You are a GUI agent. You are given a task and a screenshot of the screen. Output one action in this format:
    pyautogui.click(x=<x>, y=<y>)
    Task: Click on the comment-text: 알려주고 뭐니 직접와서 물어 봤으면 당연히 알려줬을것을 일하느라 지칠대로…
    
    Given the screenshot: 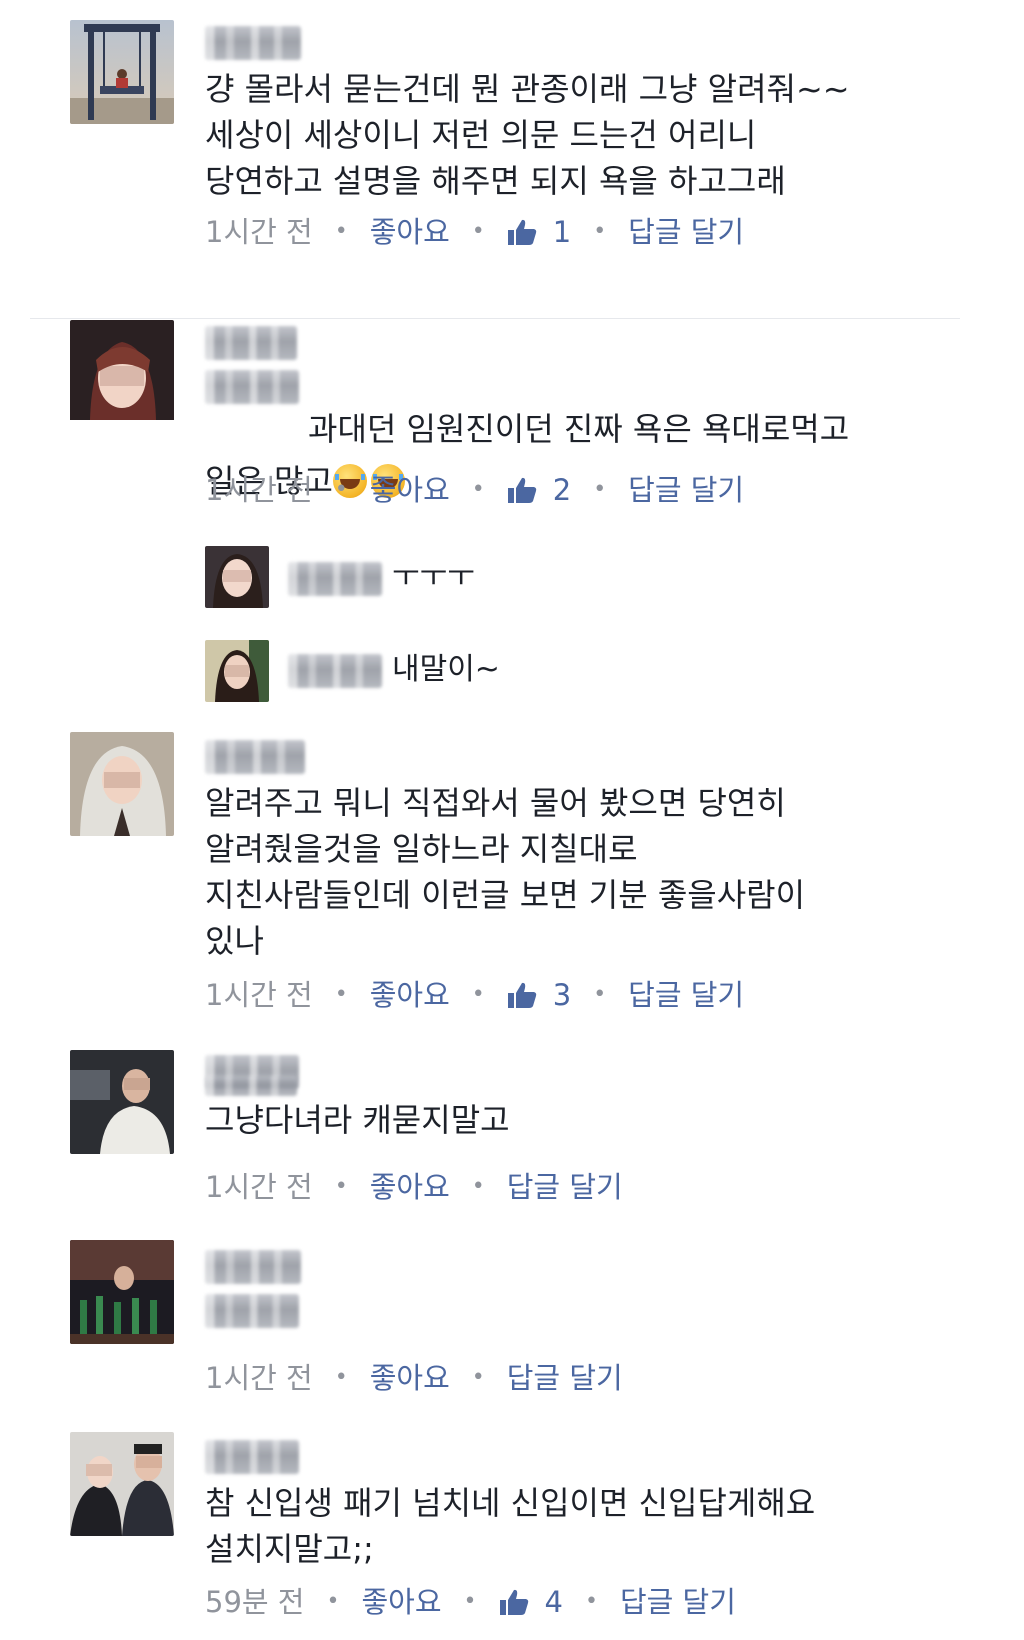 What is the action you would take?
    pyautogui.click(x=505, y=872)
    